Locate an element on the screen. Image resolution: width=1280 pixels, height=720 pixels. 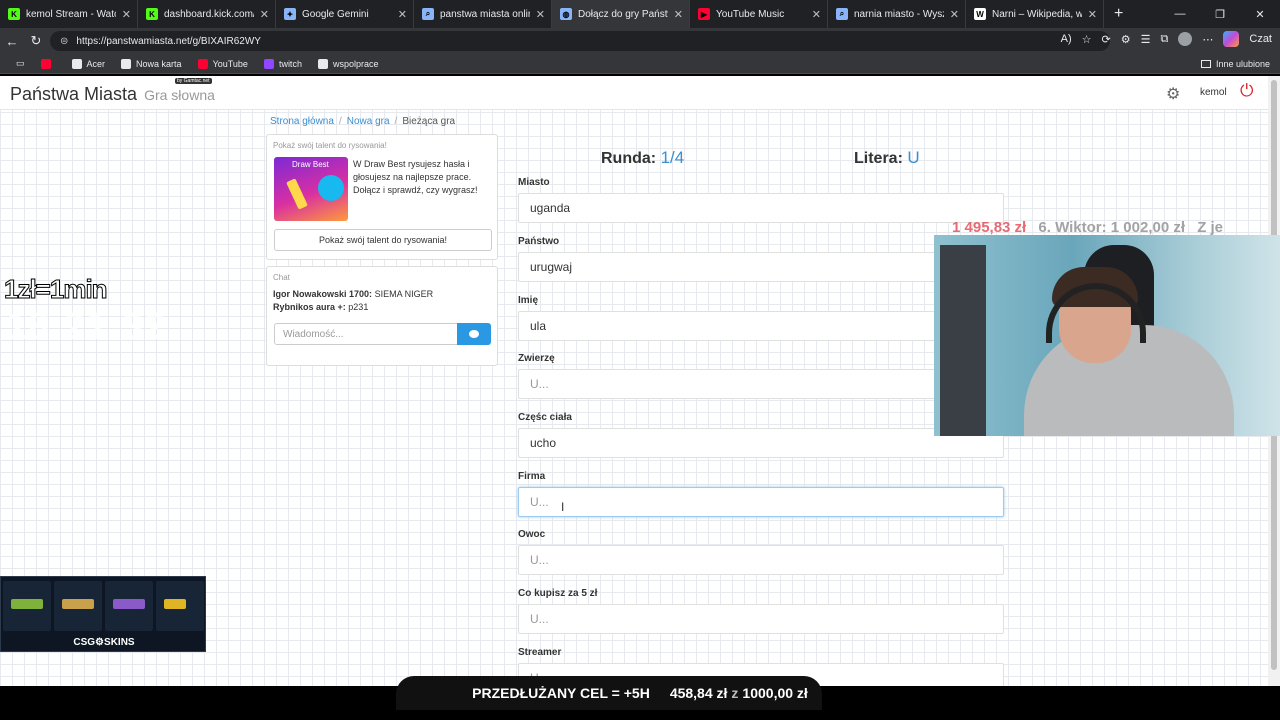
new-tab-icon: + is located at coordinates (1118, 14).